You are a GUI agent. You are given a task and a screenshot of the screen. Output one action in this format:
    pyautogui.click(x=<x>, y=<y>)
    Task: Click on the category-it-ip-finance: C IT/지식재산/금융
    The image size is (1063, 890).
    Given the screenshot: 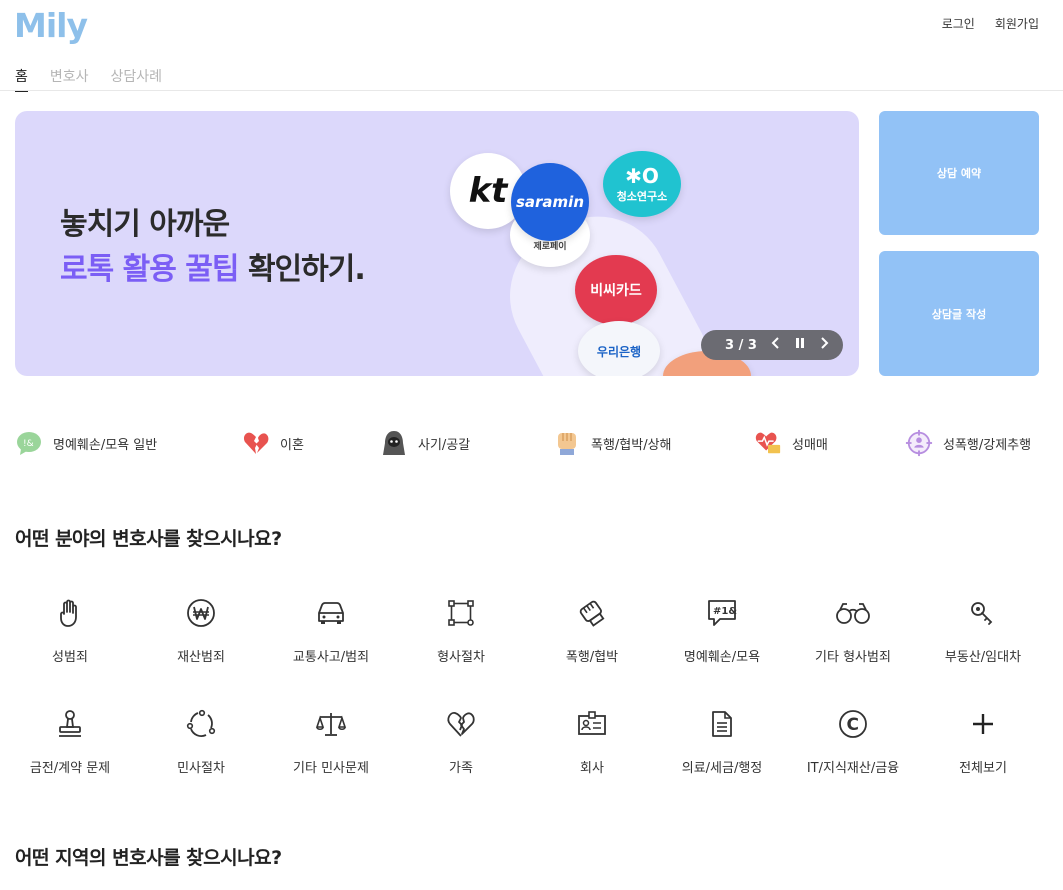 What is the action you would take?
    pyautogui.click(x=853, y=741)
    